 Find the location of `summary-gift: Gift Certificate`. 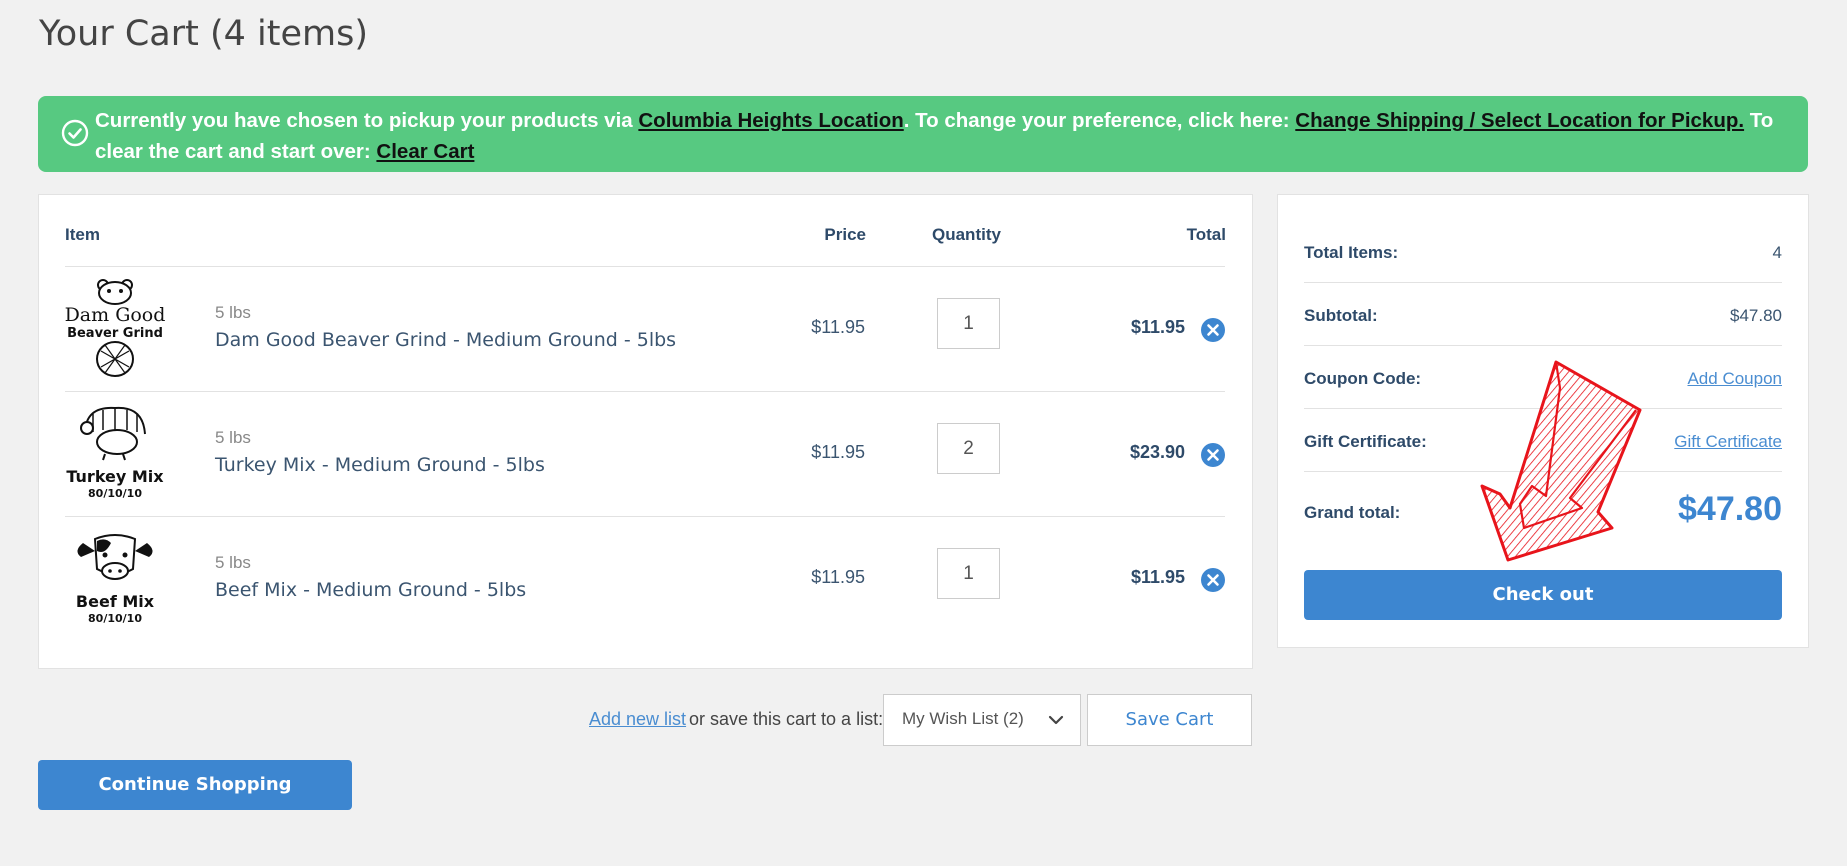

summary-gift: Gift Certificate is located at coordinates (1543, 441).